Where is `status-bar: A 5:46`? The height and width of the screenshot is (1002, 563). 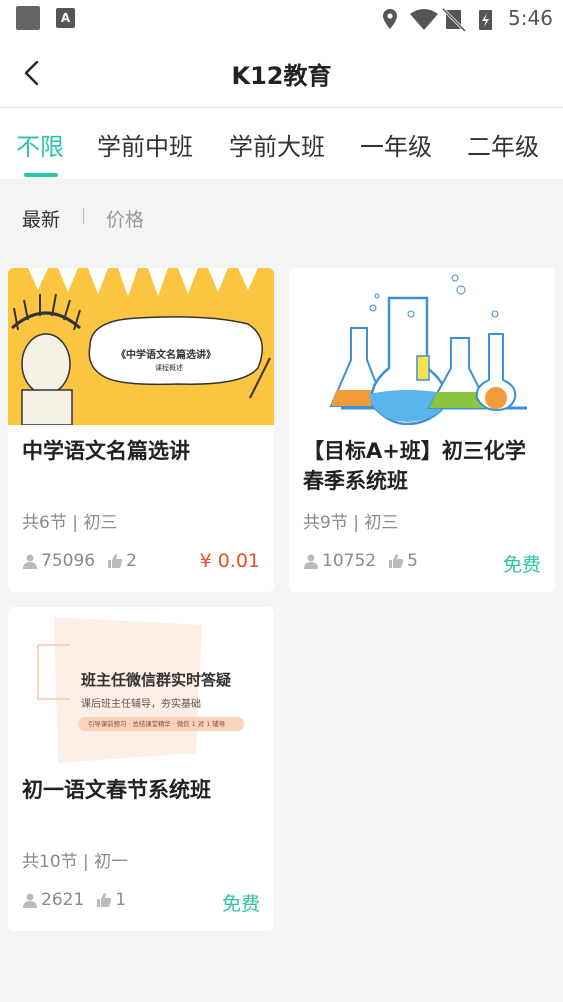
status-bar: A 5:46 is located at coordinates (281, 18).